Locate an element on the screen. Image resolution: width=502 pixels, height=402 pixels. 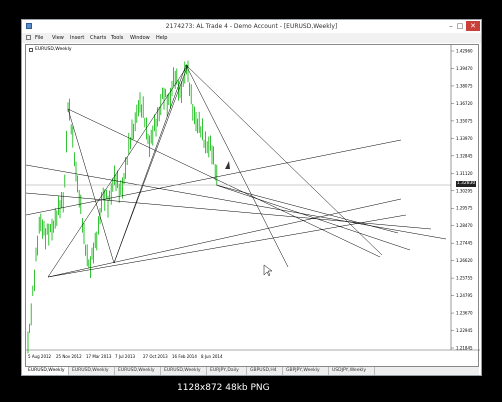
date-tick-label: 5 Aug 2012 is located at coordinates (40, 356).